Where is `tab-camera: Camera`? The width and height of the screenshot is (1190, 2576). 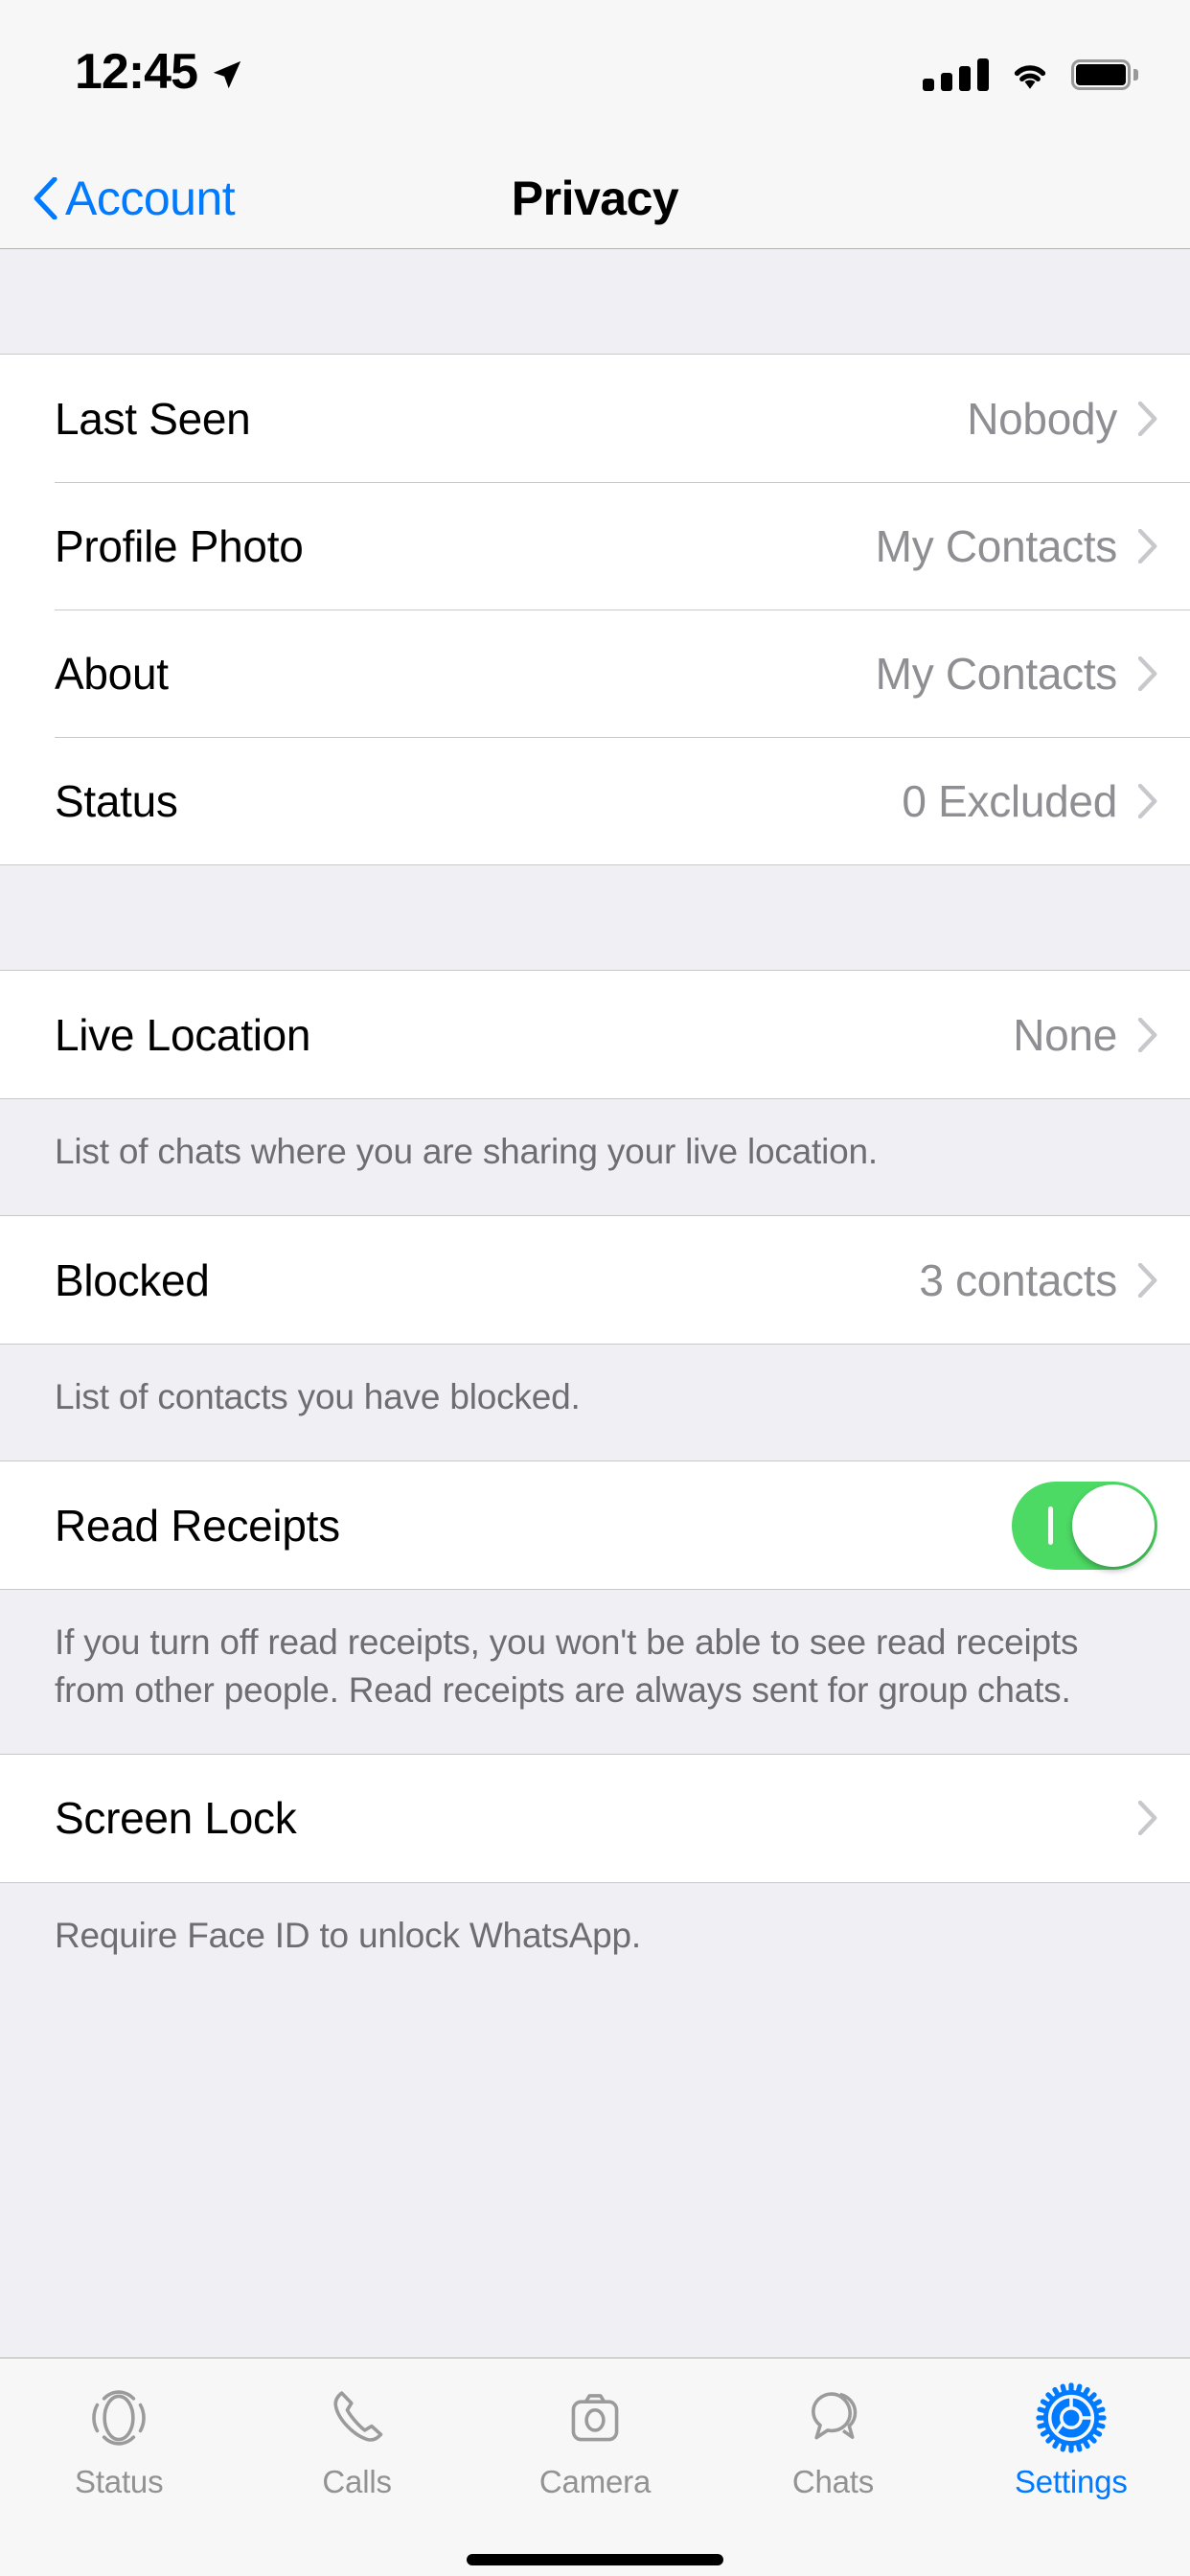
tab-camera: Camera is located at coordinates (595, 2440).